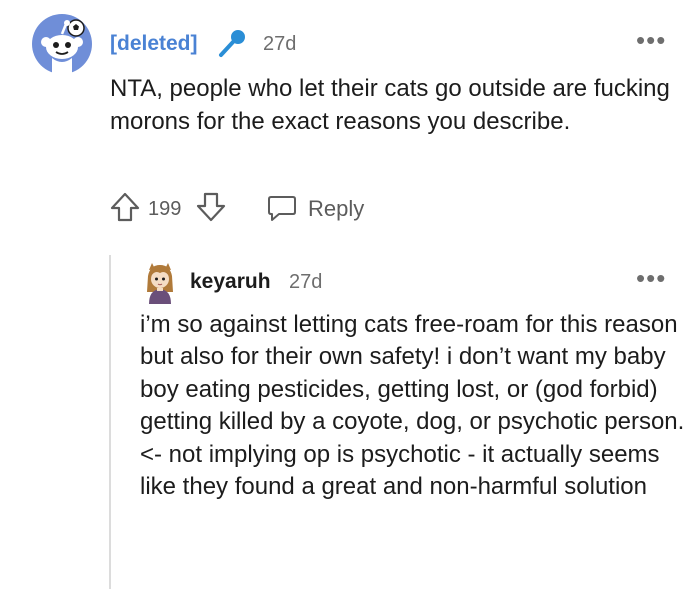  Describe the element at coordinates (160, 283) in the screenshot. I see `user-avatar-icon` at that location.